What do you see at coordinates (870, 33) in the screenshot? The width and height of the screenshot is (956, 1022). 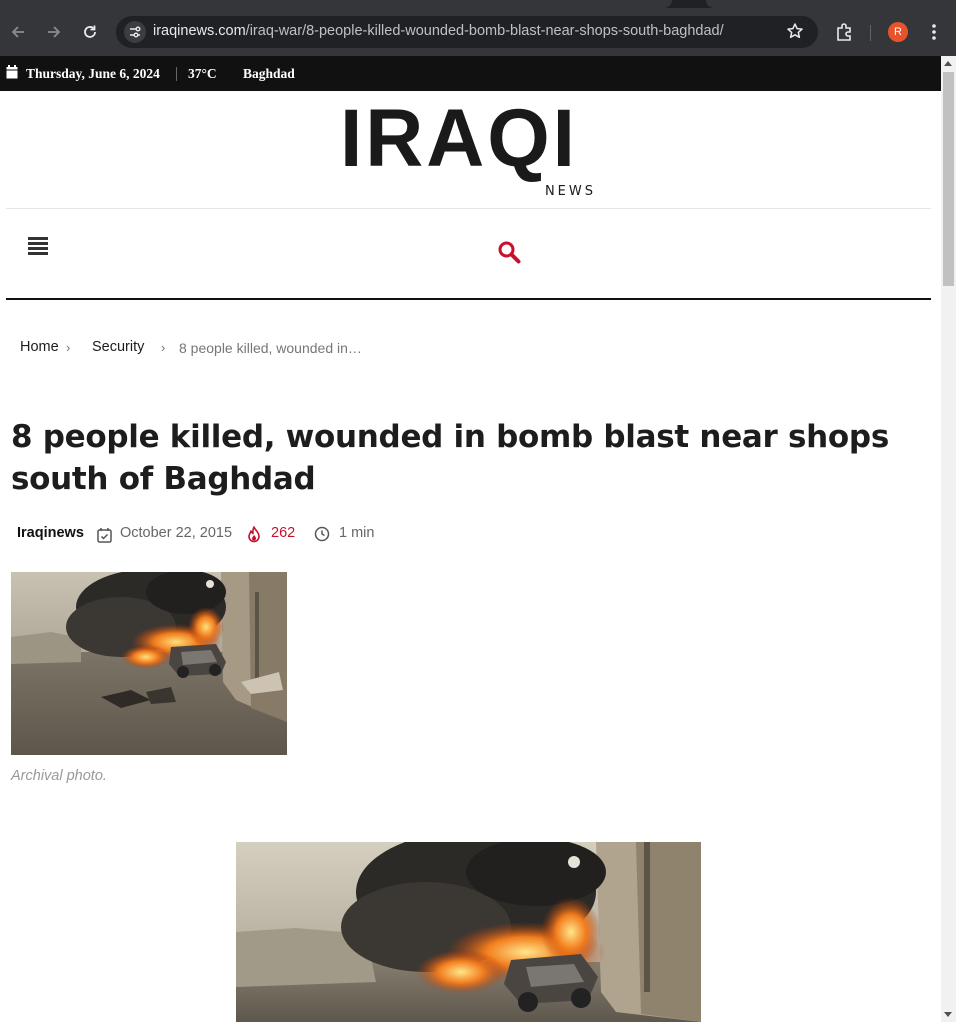 I see `toolbar-divider` at bounding box center [870, 33].